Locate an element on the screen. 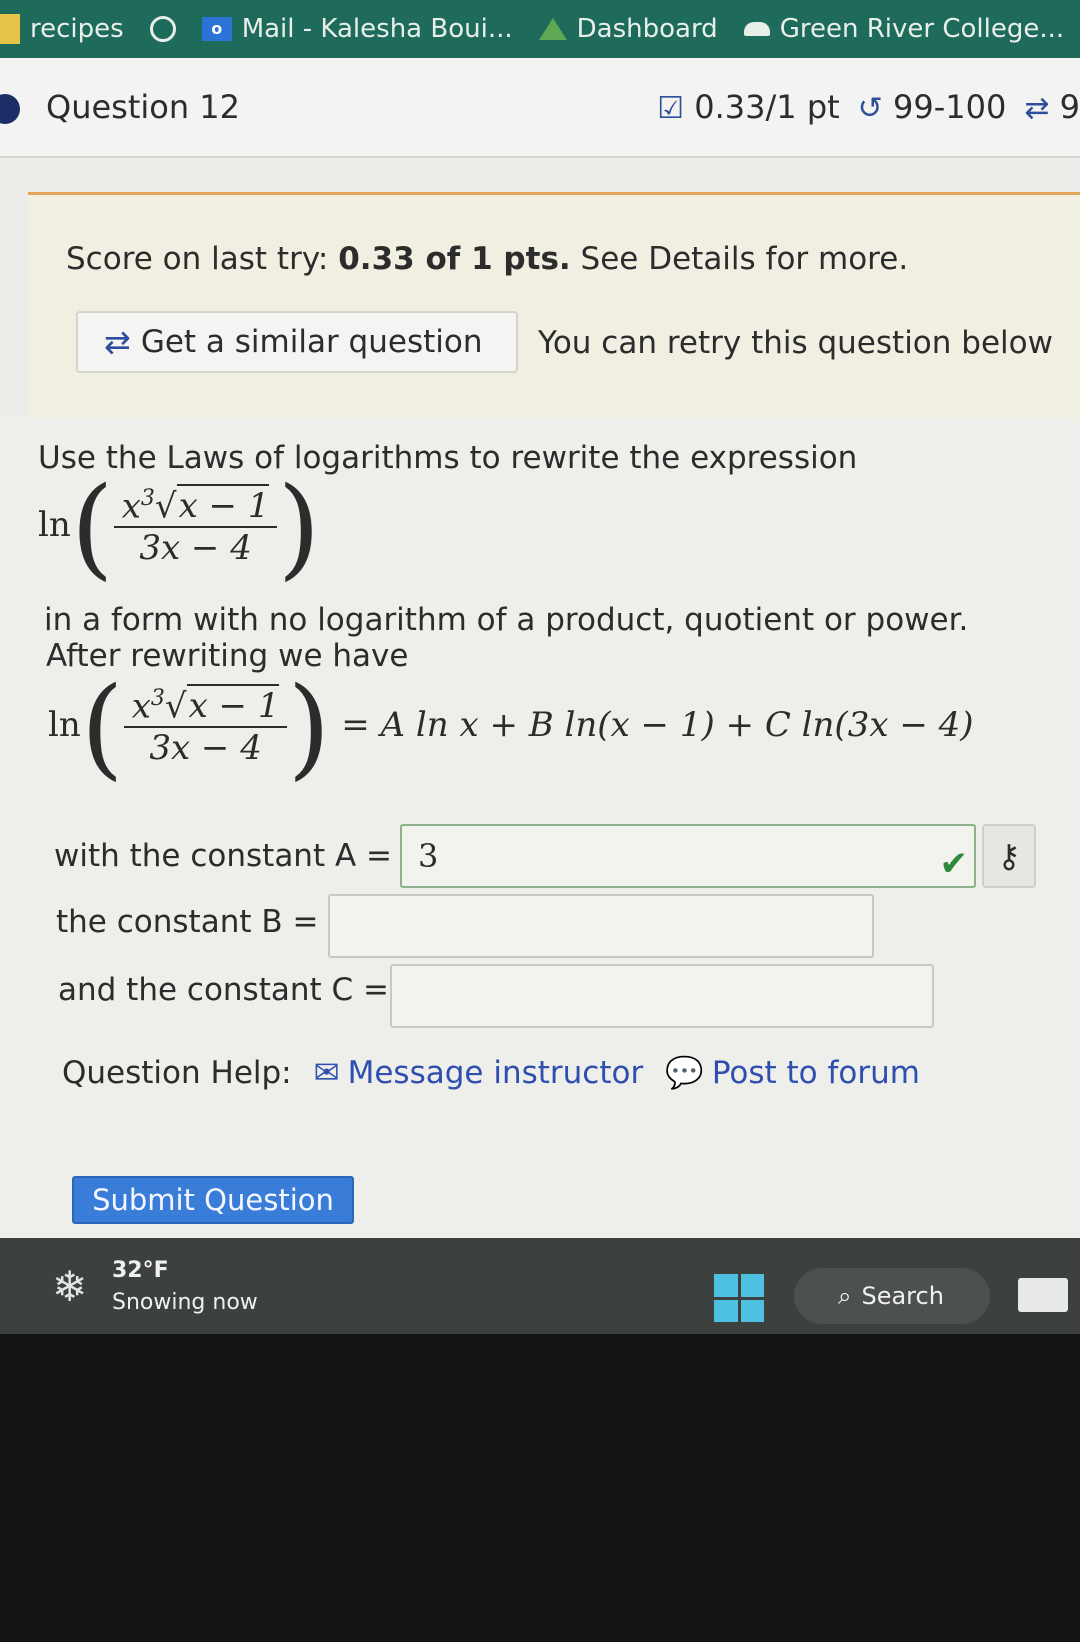  key-icon: ⚷ is located at coordinates (1009, 856).